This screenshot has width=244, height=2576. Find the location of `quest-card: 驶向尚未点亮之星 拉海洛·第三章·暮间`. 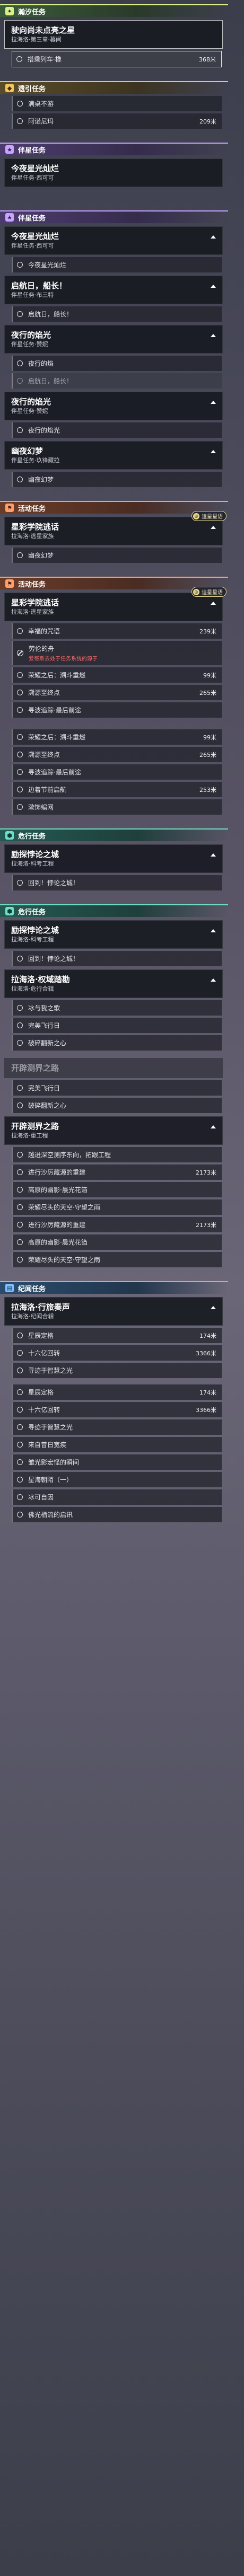

quest-card: 驶向尚未点亮之星 拉海洛·第三章·暮间 is located at coordinates (114, 34).